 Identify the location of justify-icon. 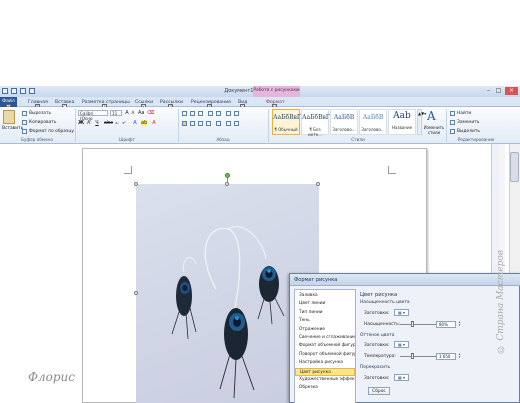
(208, 123).